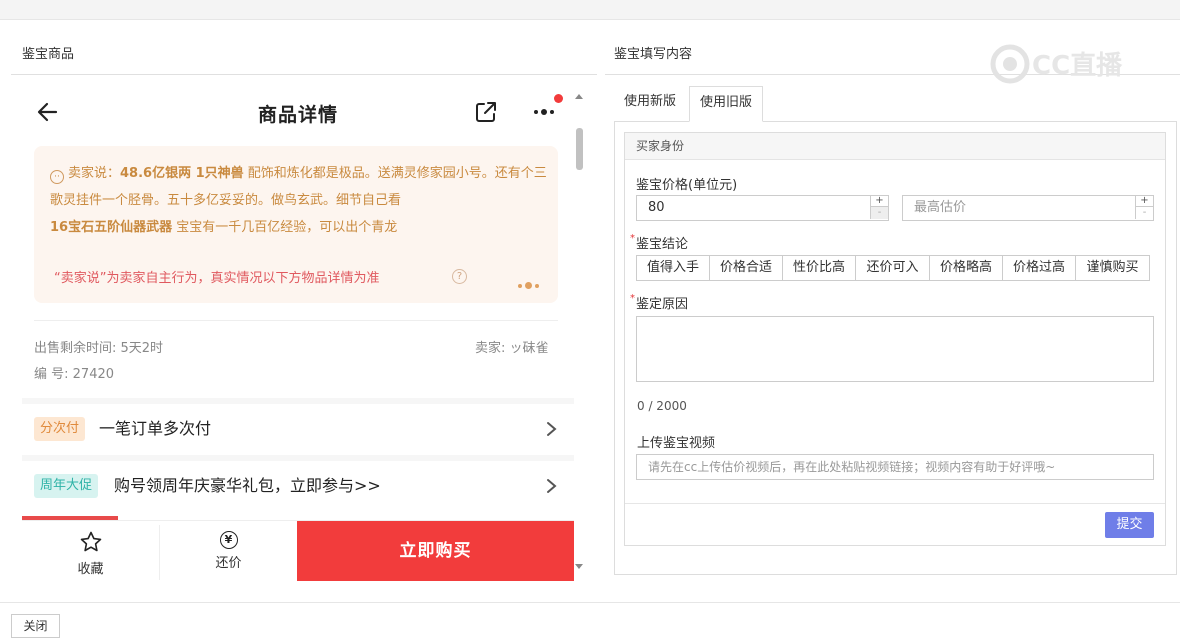 The image size is (1180, 638). I want to click on scroll-down-arrow-icon, so click(579, 566).